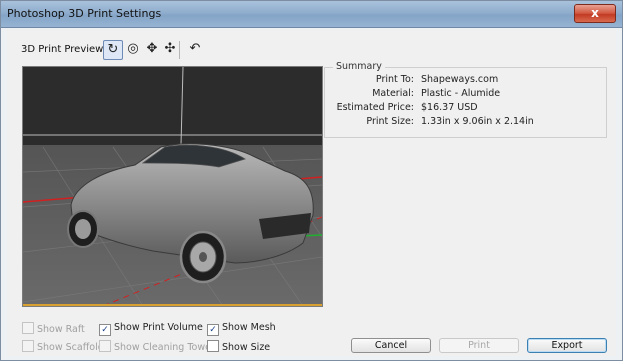  I want to click on summary-row-print-to: Print To: Shapeways.com, so click(466, 80).